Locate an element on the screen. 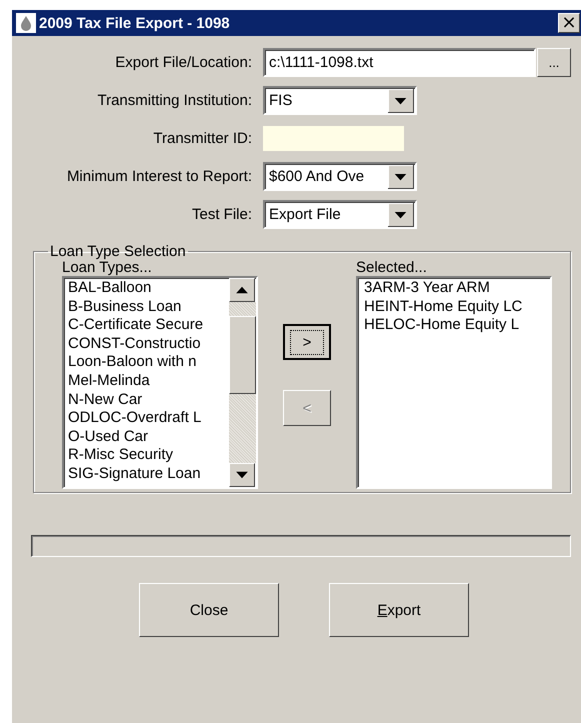 The height and width of the screenshot is (723, 581). group-title: Loan Type Selection is located at coordinates (118, 251).